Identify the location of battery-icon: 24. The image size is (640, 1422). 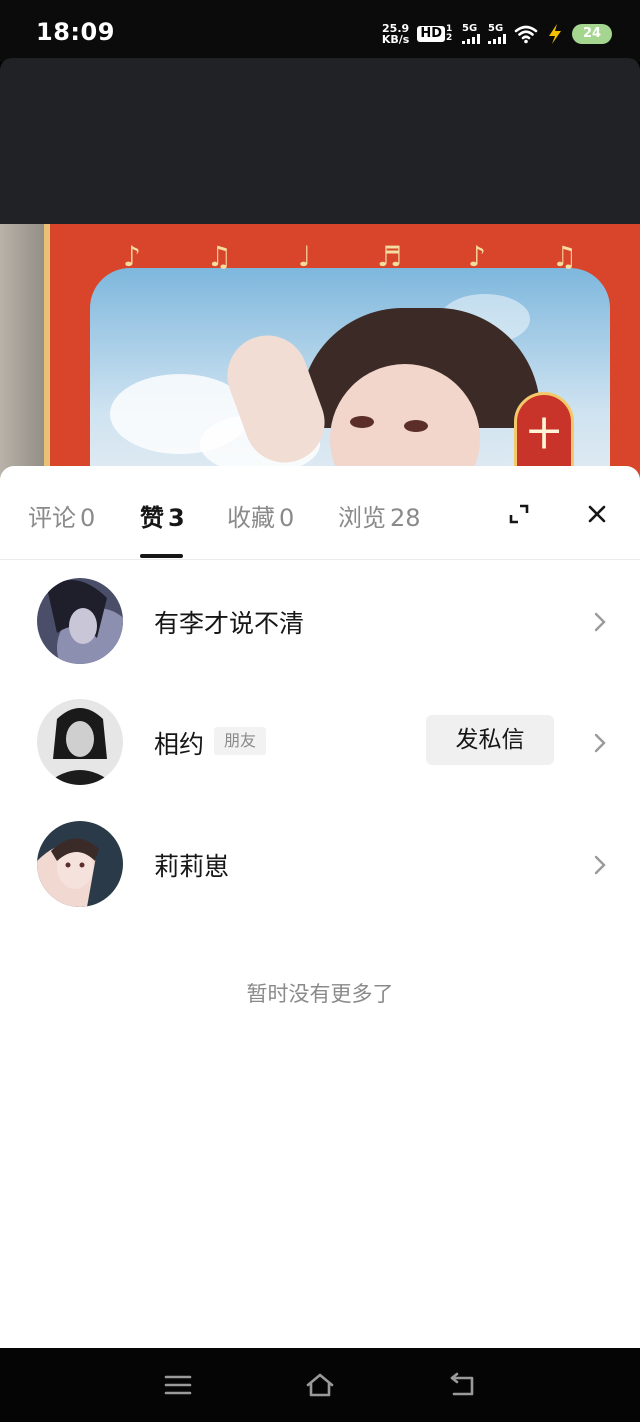
(592, 34).